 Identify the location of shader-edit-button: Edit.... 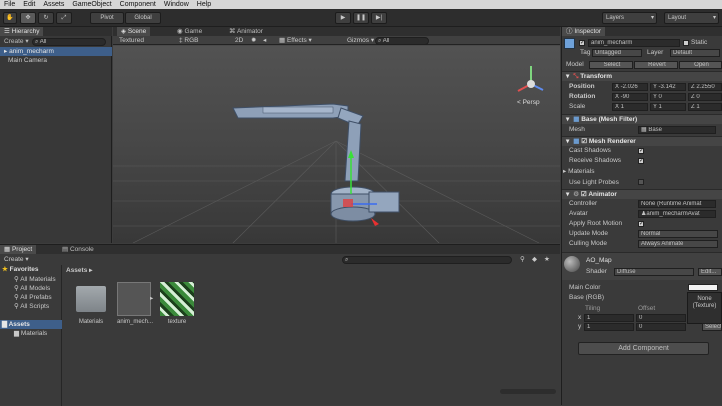
(710, 272).